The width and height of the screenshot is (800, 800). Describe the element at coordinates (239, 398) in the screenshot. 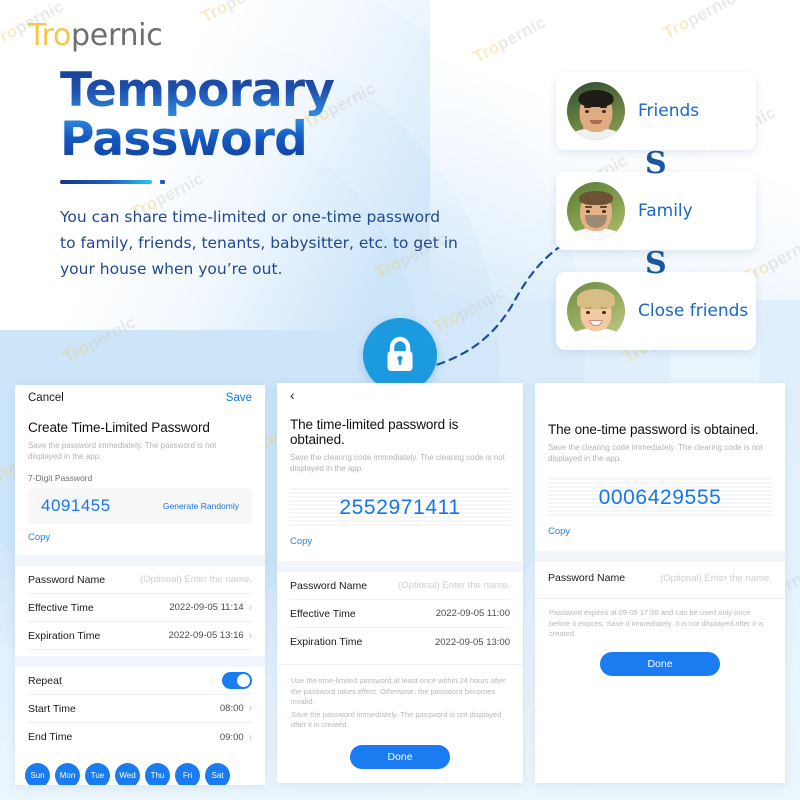

I see `save-button: Save` at that location.